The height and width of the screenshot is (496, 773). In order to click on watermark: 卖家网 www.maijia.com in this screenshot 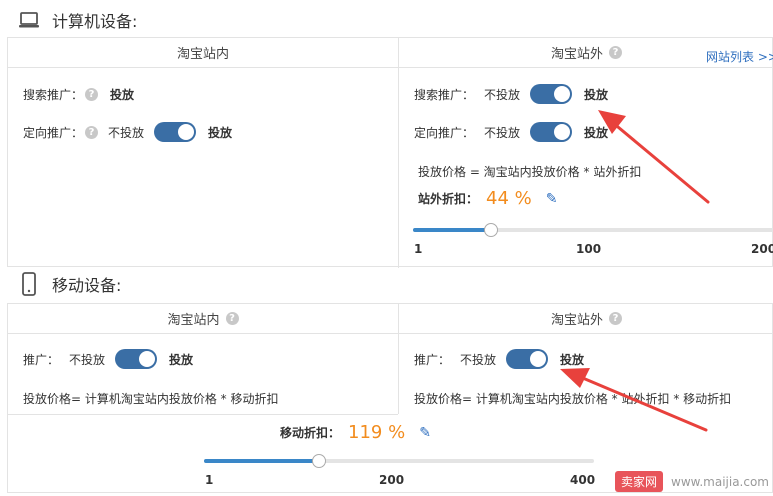, I will do `click(691, 481)`.